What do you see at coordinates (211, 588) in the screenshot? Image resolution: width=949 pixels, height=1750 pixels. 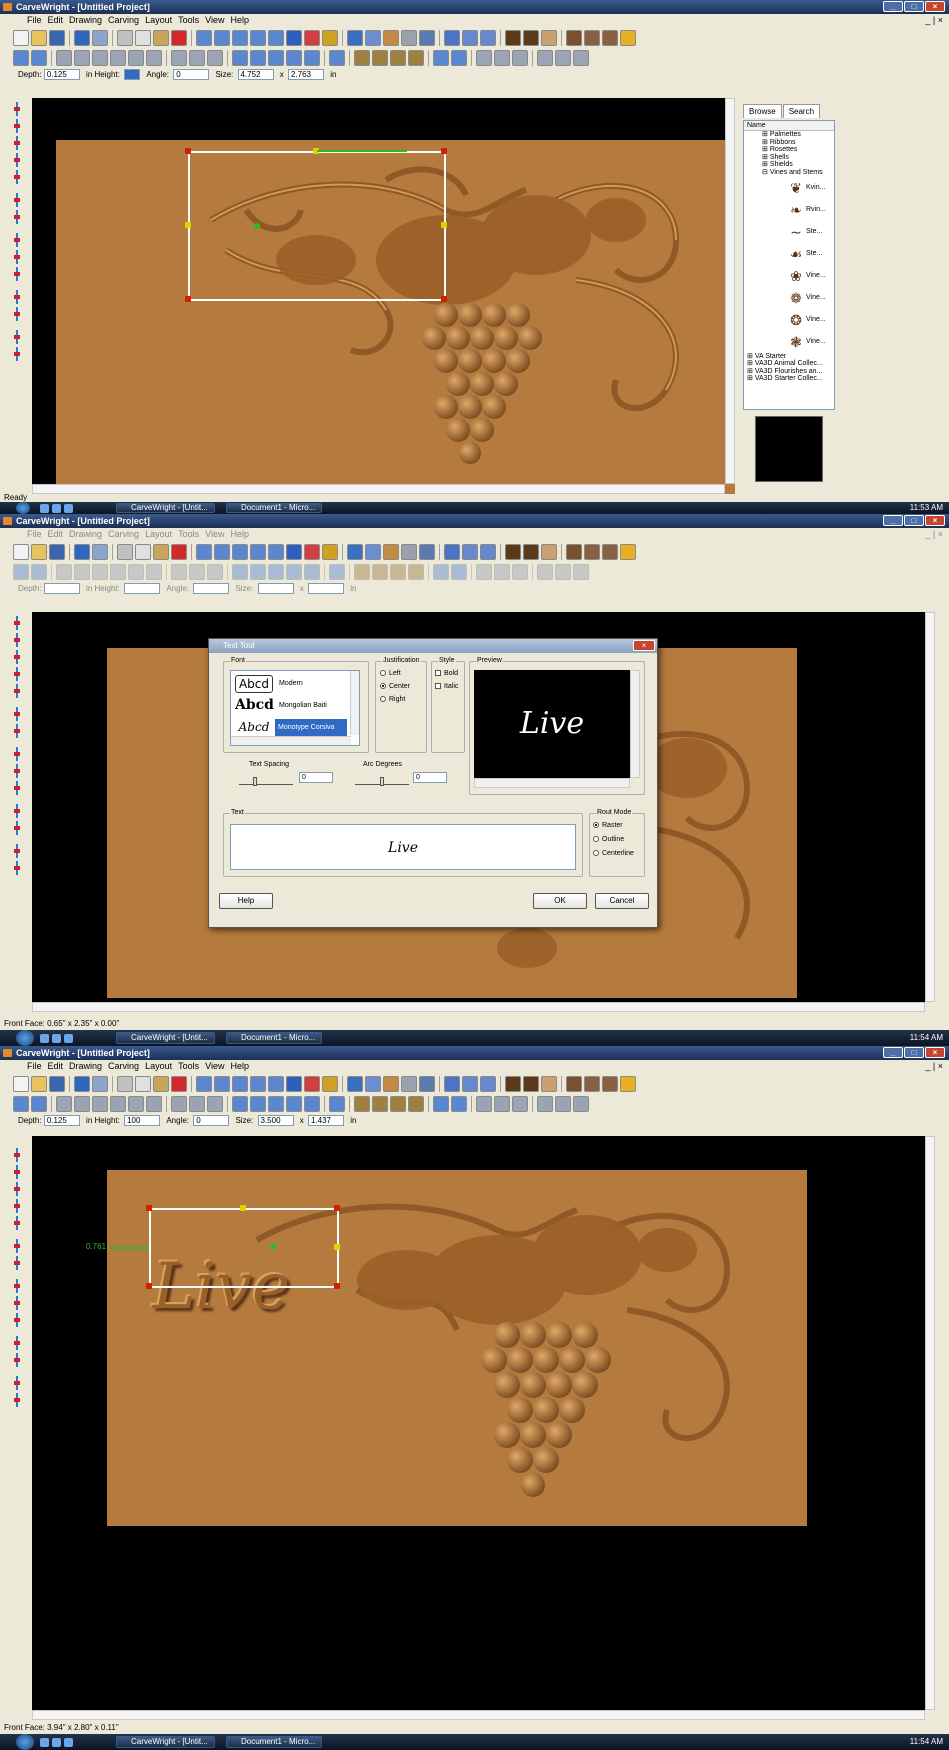 I see `angle-field` at bounding box center [211, 588].